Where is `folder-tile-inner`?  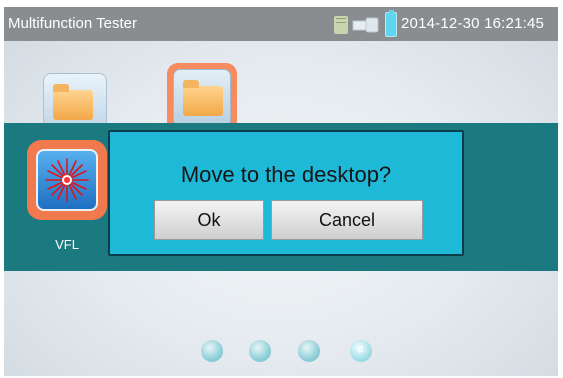
folder-tile-inner is located at coordinates (202, 98).